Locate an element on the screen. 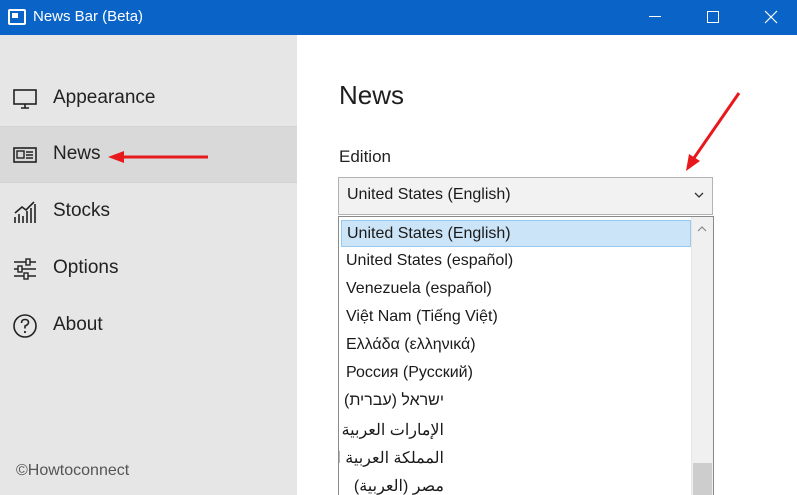  sidebar-item-label: Stocks is located at coordinates (82, 210).